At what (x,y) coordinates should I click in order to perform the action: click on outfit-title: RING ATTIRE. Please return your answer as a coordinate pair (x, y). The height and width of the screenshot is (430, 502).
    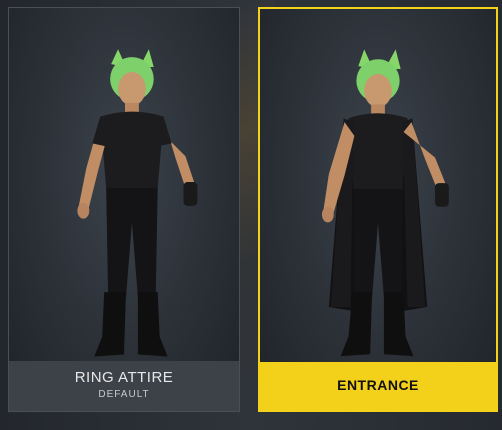
    Looking at the image, I should click on (124, 377).